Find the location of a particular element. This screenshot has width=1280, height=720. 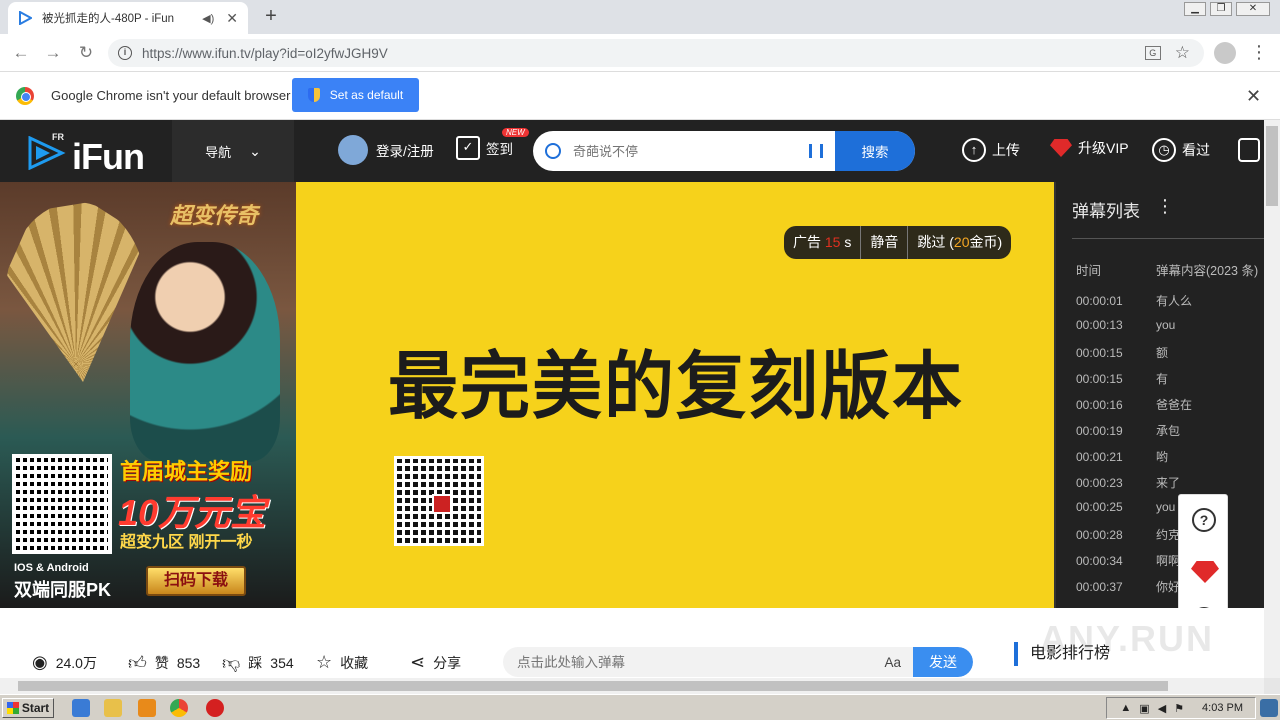

danmaku-row: 00:00:15 额 is located at coordinates (1122, 352).